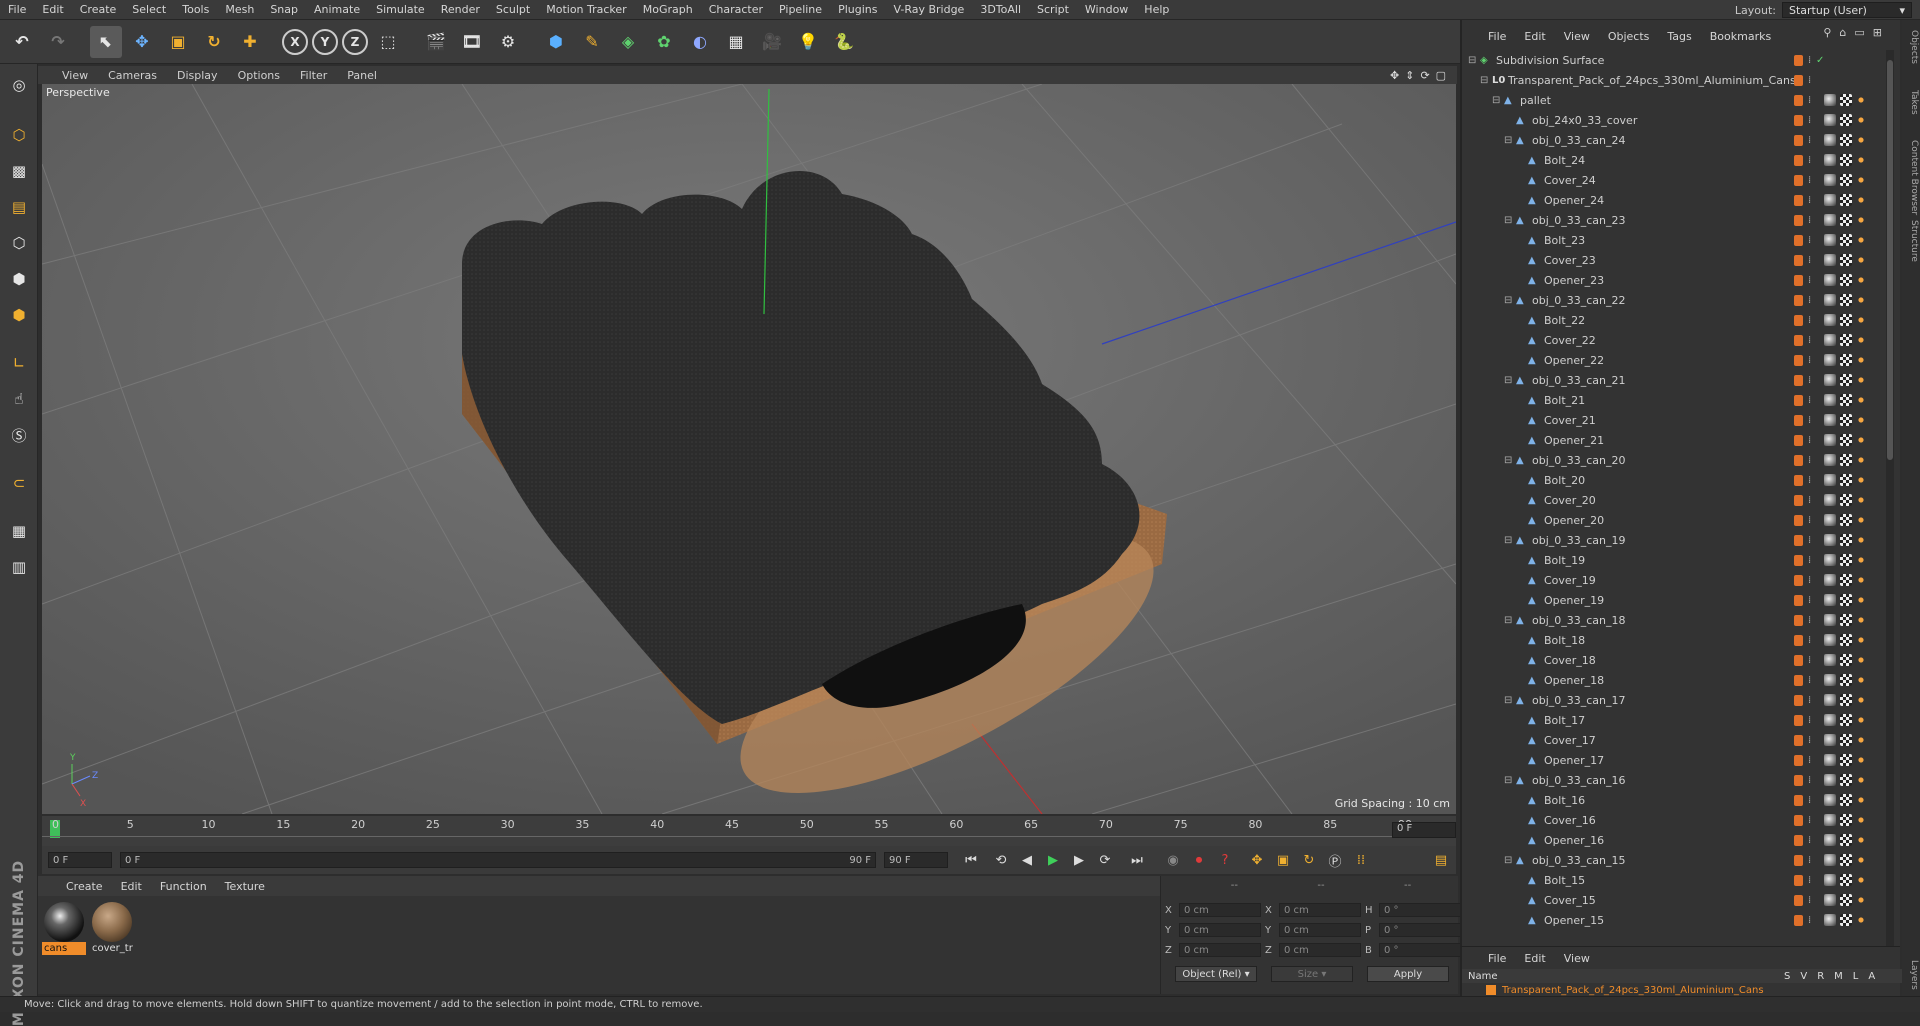 The image size is (1920, 1026). What do you see at coordinates (1053, 9) in the screenshot?
I see `menu-script: Script` at bounding box center [1053, 9].